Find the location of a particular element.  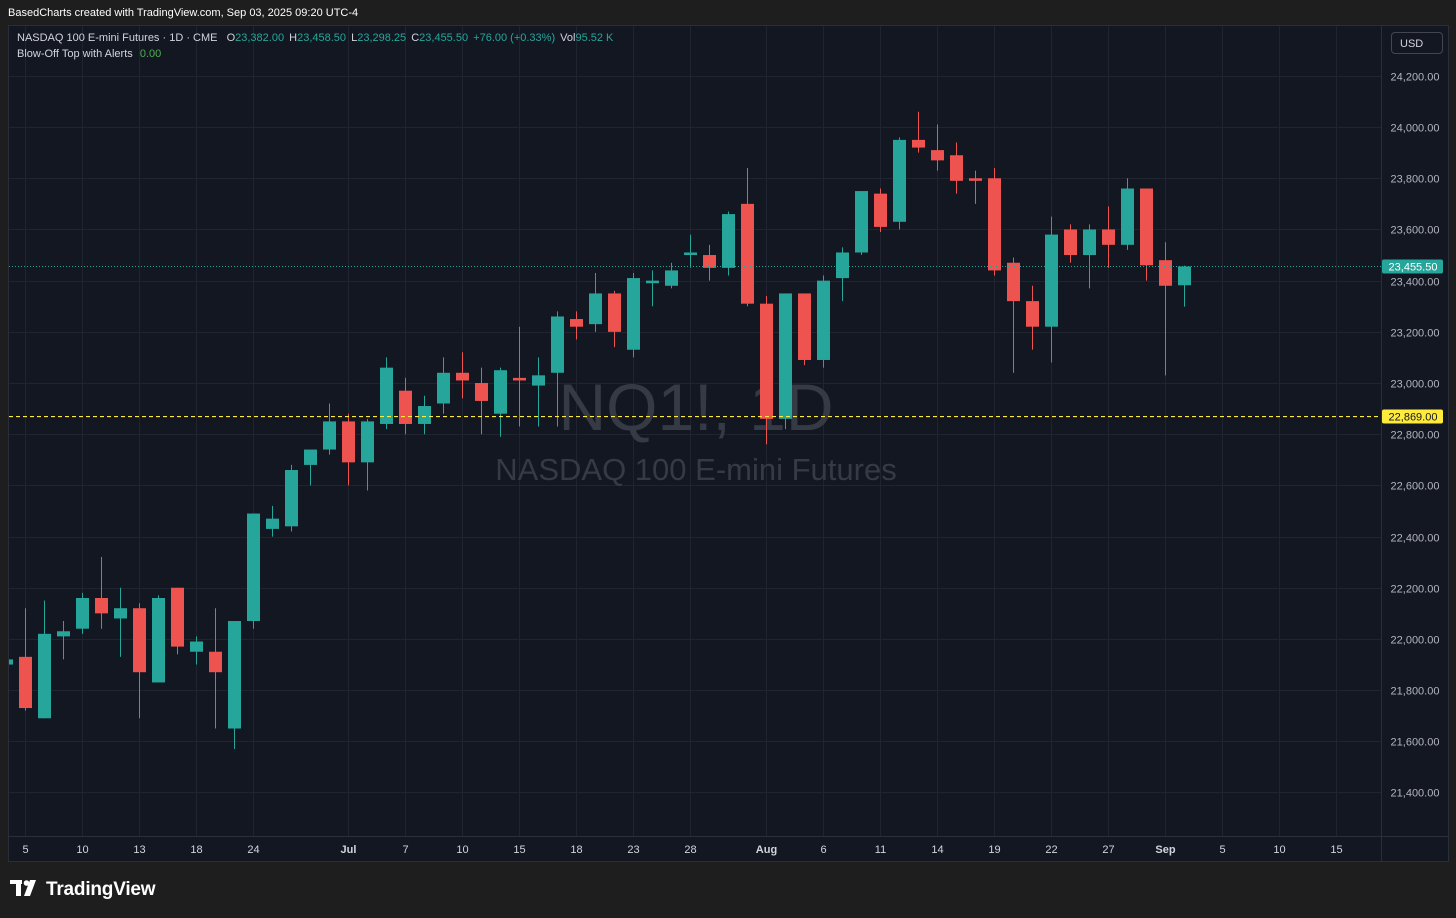

time-tick-label: 6 is located at coordinates (823, 850).